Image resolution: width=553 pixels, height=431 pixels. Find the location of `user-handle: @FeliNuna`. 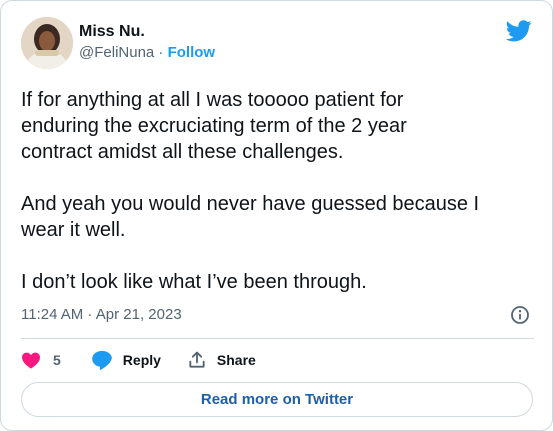

user-handle: @FeliNuna is located at coordinates (116, 52).